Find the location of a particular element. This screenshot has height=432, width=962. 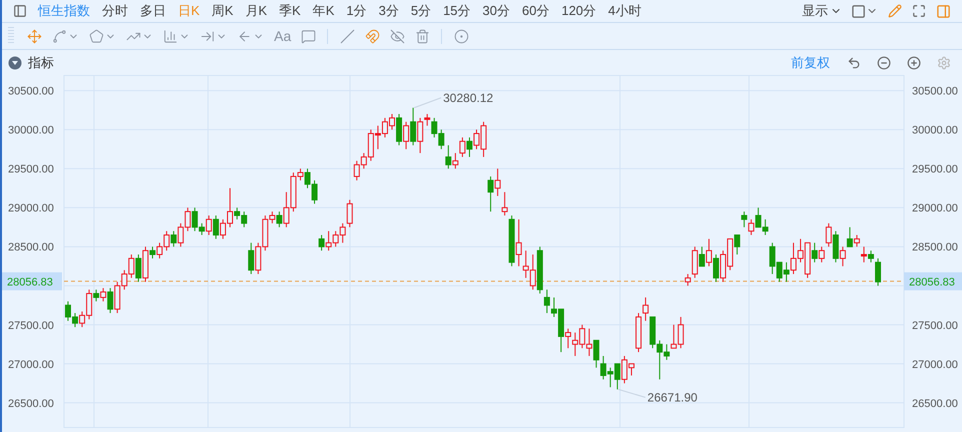

period-tab: 分时 is located at coordinates (115, 11).